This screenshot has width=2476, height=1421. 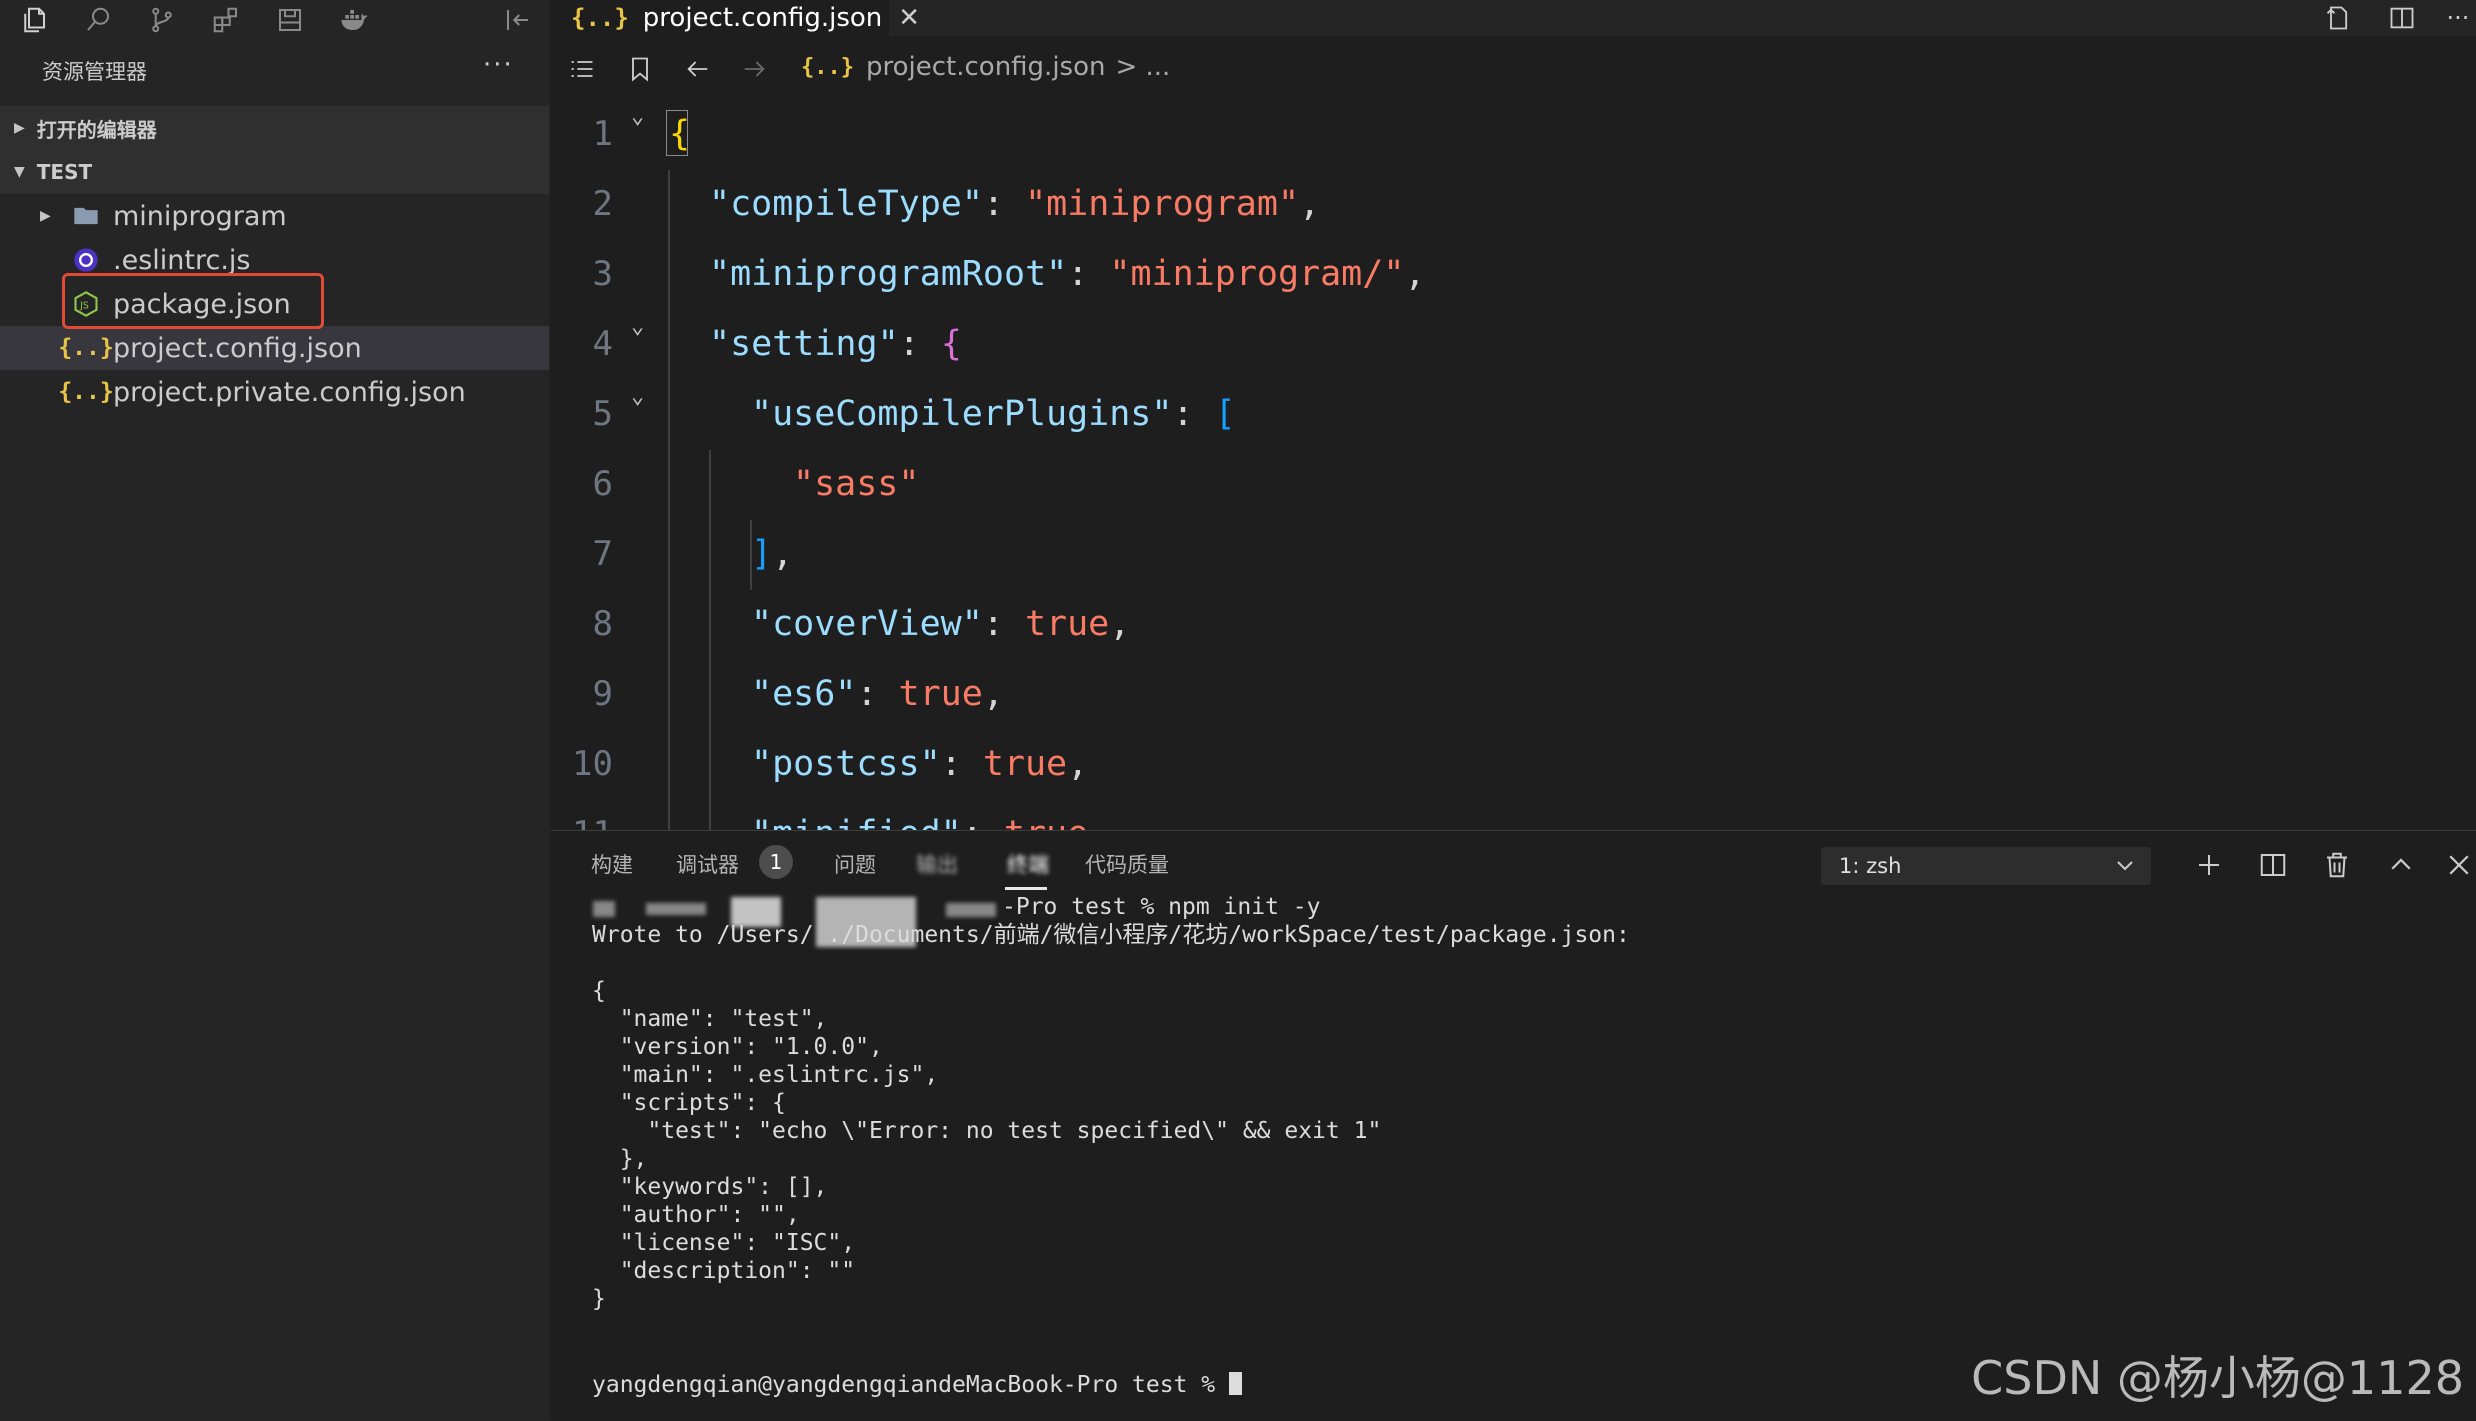 I want to click on extensions-icon, so click(x=226, y=20).